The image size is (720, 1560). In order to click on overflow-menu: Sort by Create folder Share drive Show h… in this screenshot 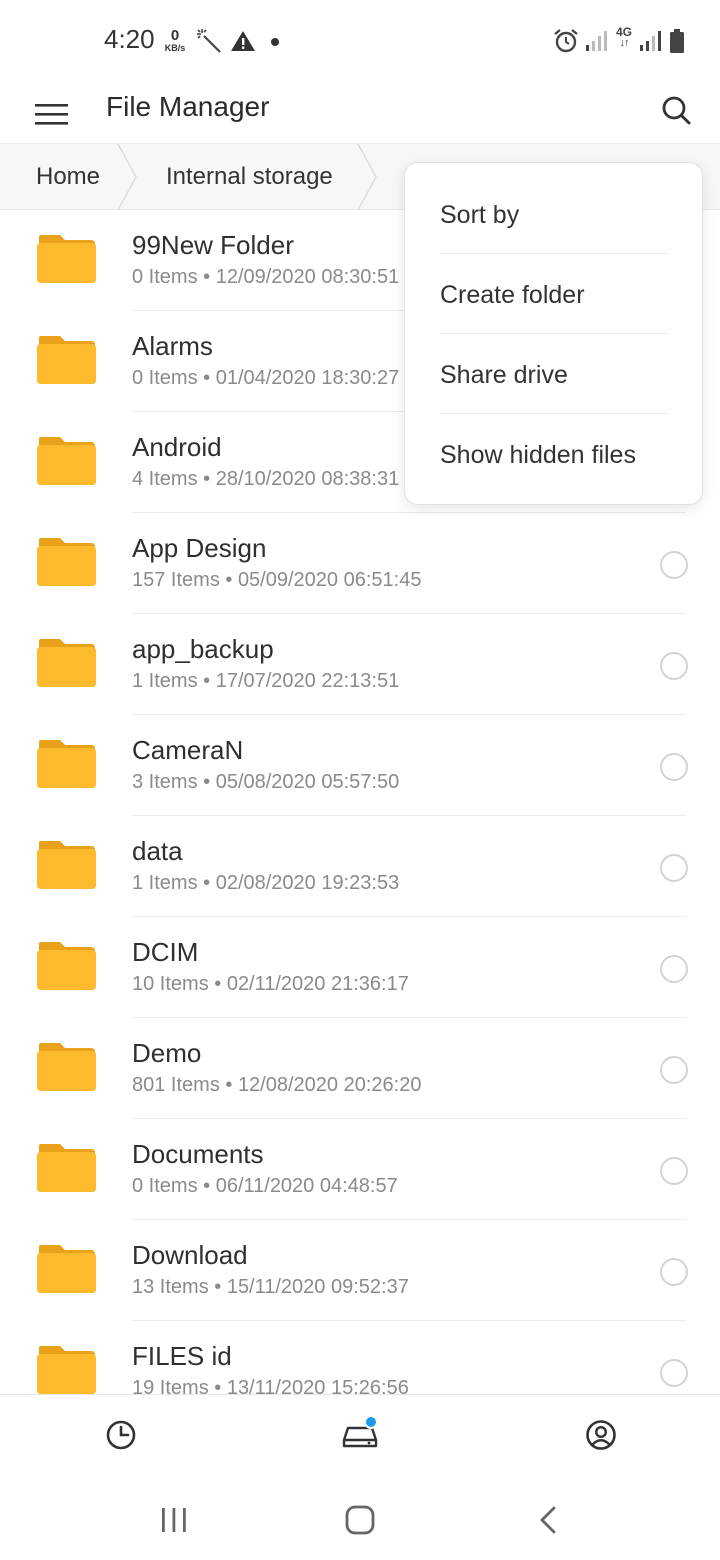, I will do `click(553, 333)`.